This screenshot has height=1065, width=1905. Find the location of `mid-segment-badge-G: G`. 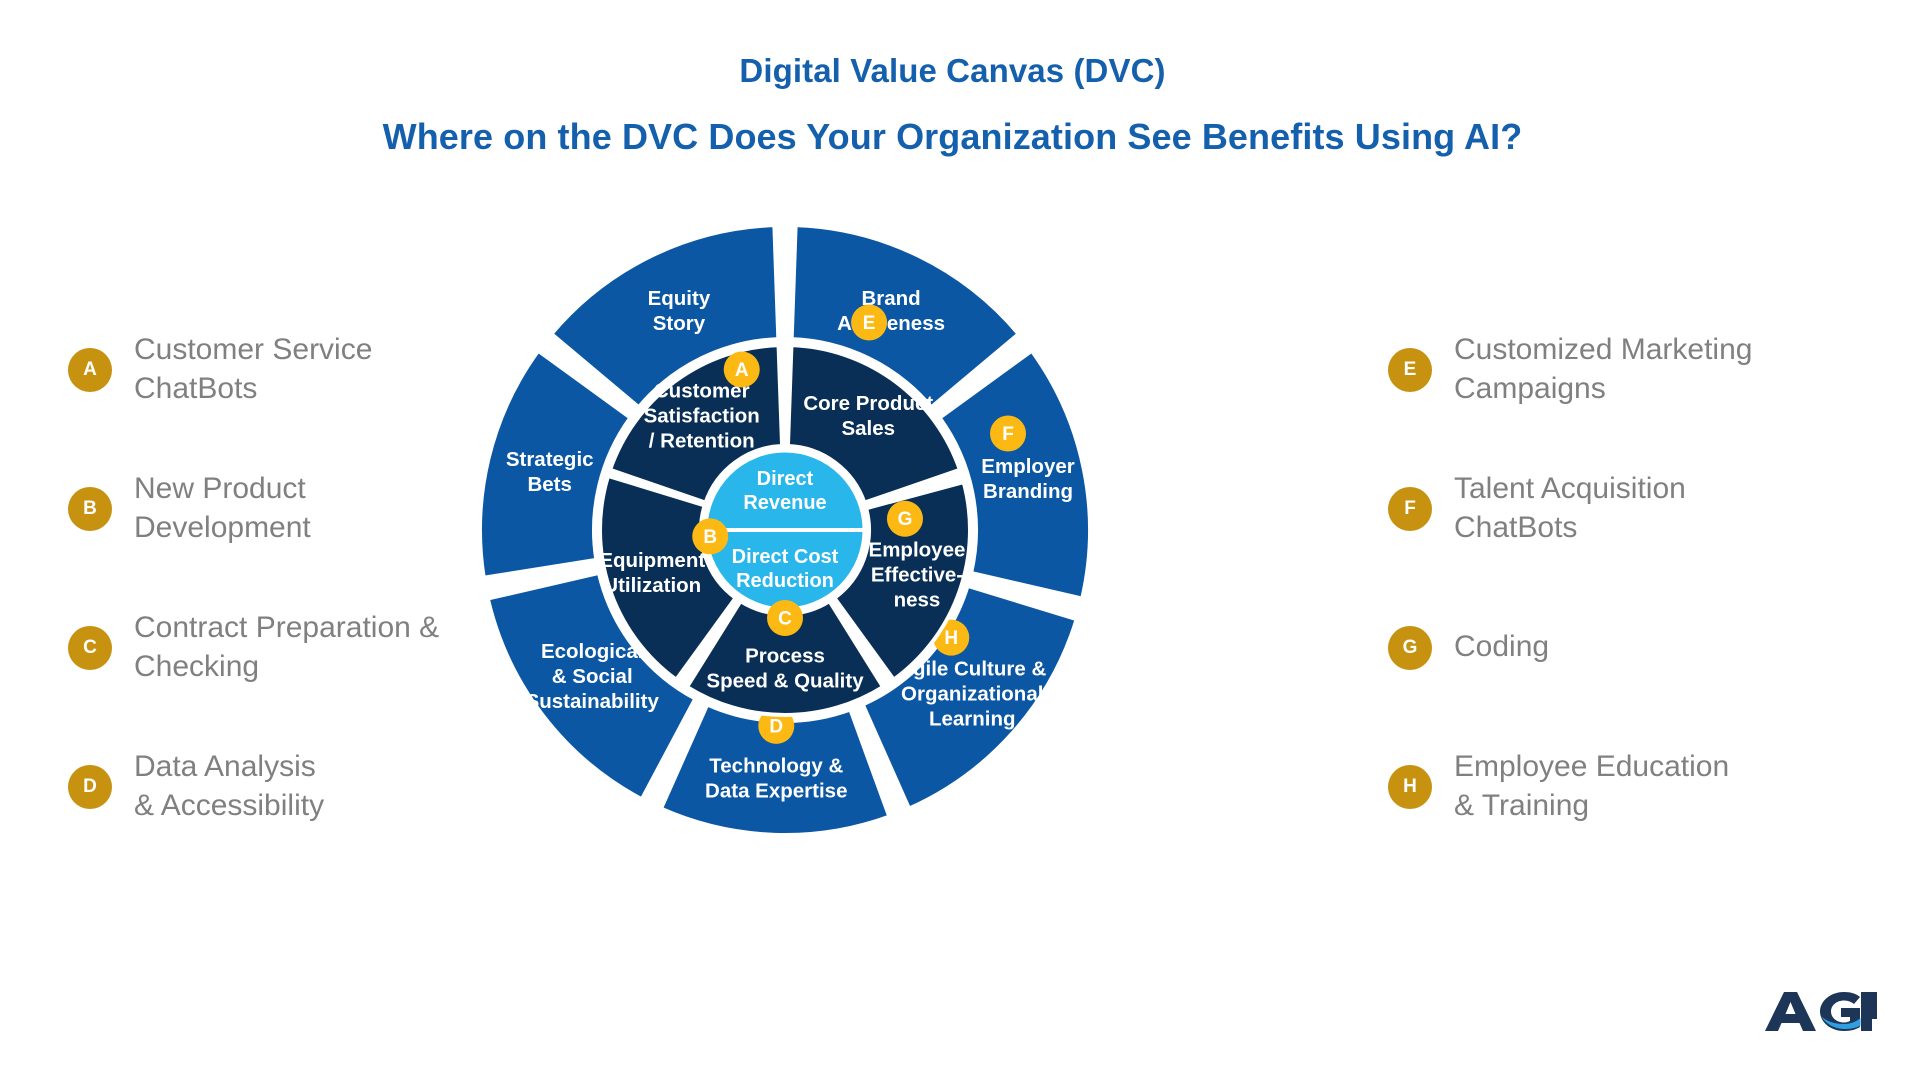

mid-segment-badge-G: G is located at coordinates (904, 518).